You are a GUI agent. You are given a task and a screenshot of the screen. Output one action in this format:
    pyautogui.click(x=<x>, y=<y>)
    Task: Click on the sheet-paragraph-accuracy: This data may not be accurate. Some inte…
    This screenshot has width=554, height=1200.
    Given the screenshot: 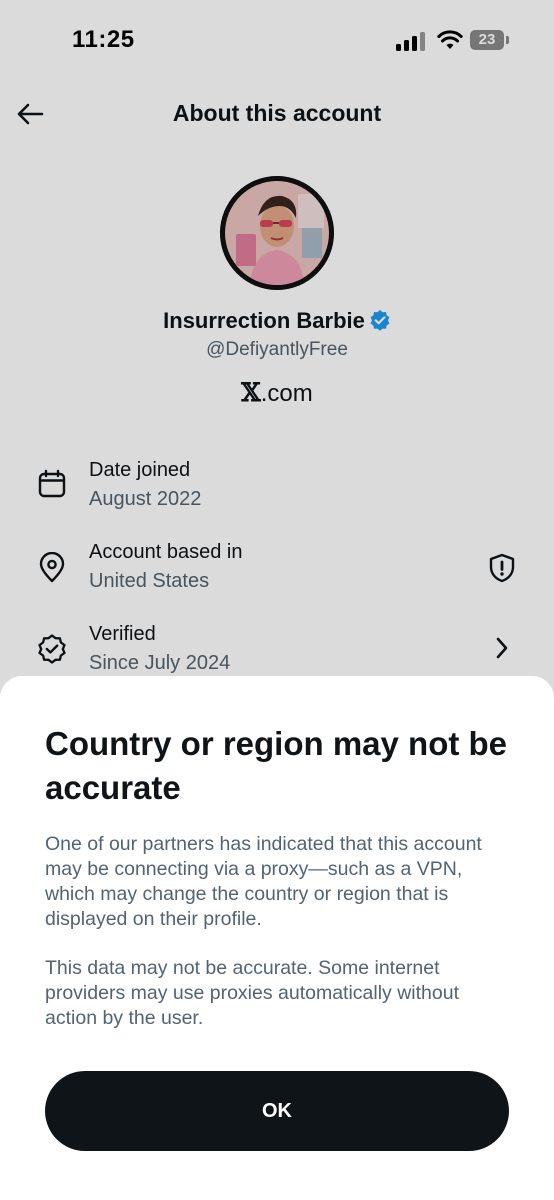 What is the action you would take?
    pyautogui.click(x=252, y=993)
    